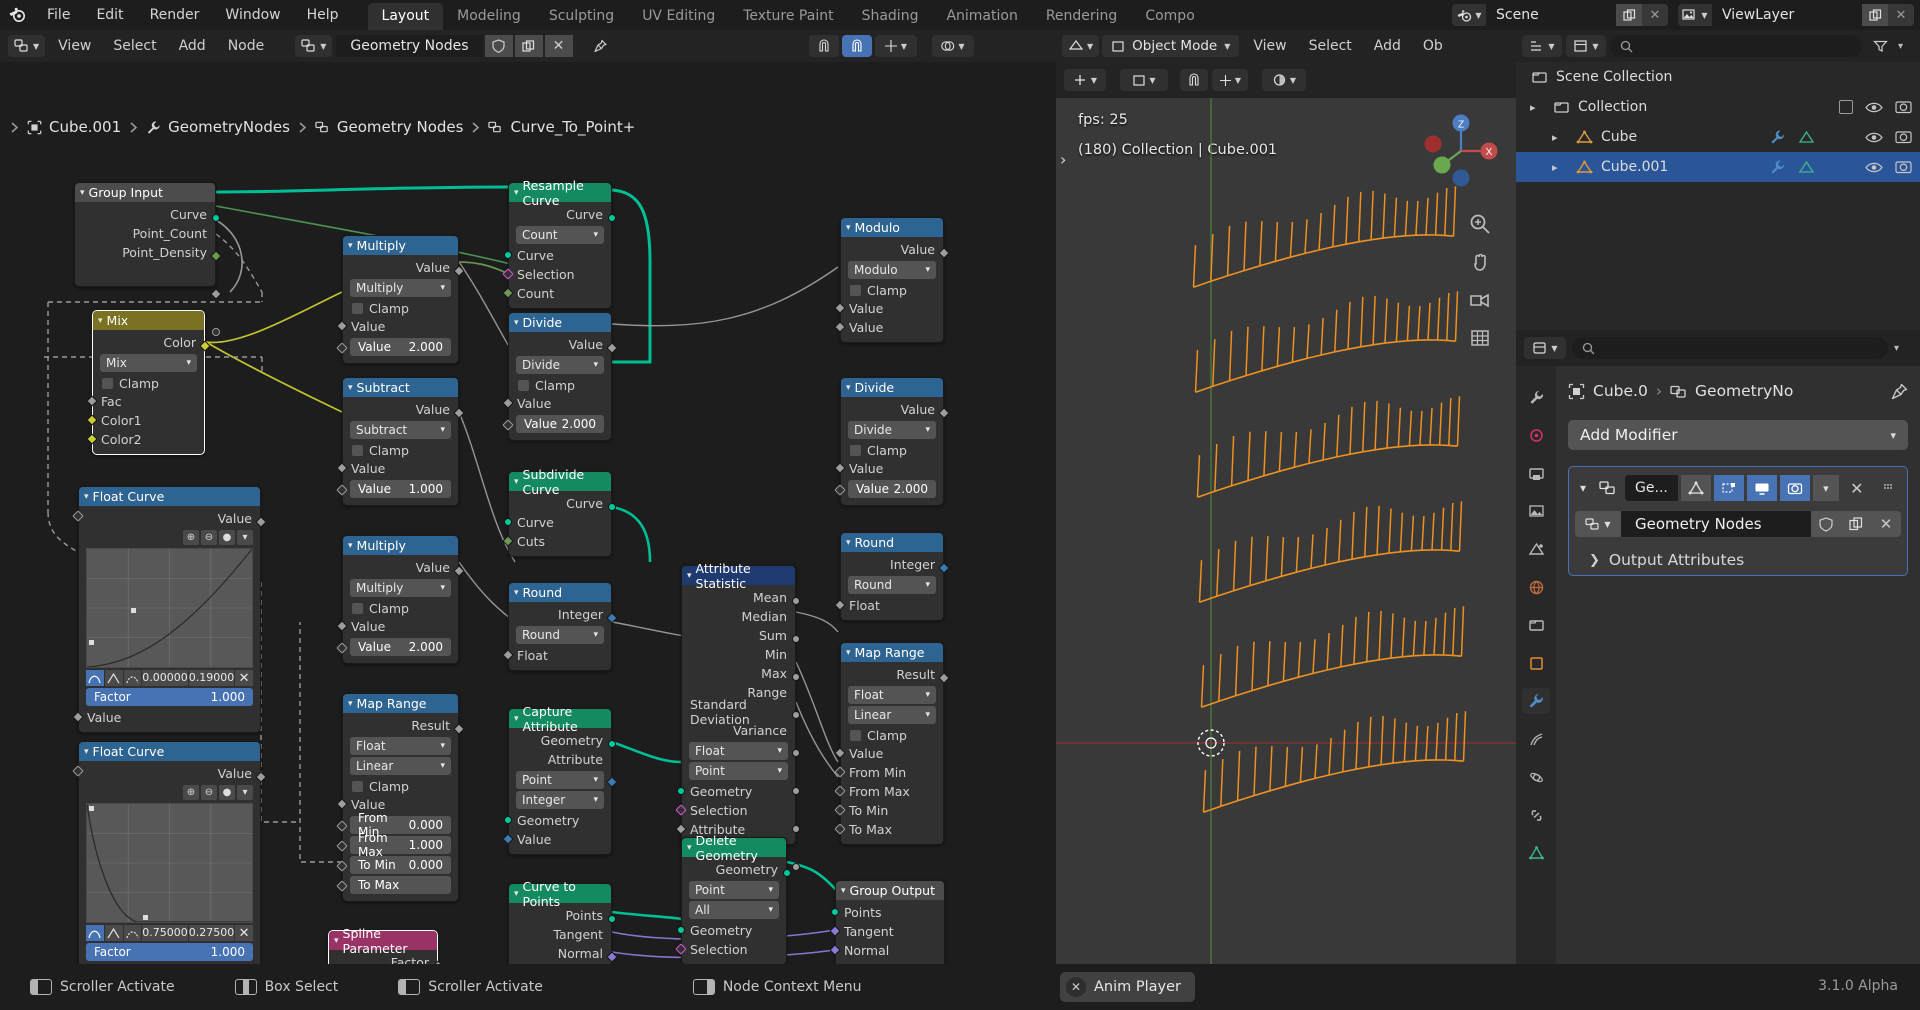 The image size is (1920, 1010). Describe the element at coordinates (1777, 167) in the screenshot. I see `modifier-wrench-icon` at that location.